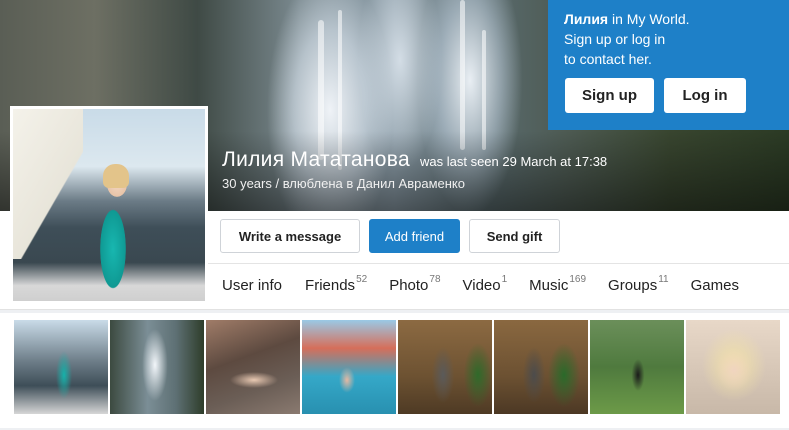  Describe the element at coordinates (715, 285) in the screenshot. I see `tab-games: Games` at that location.